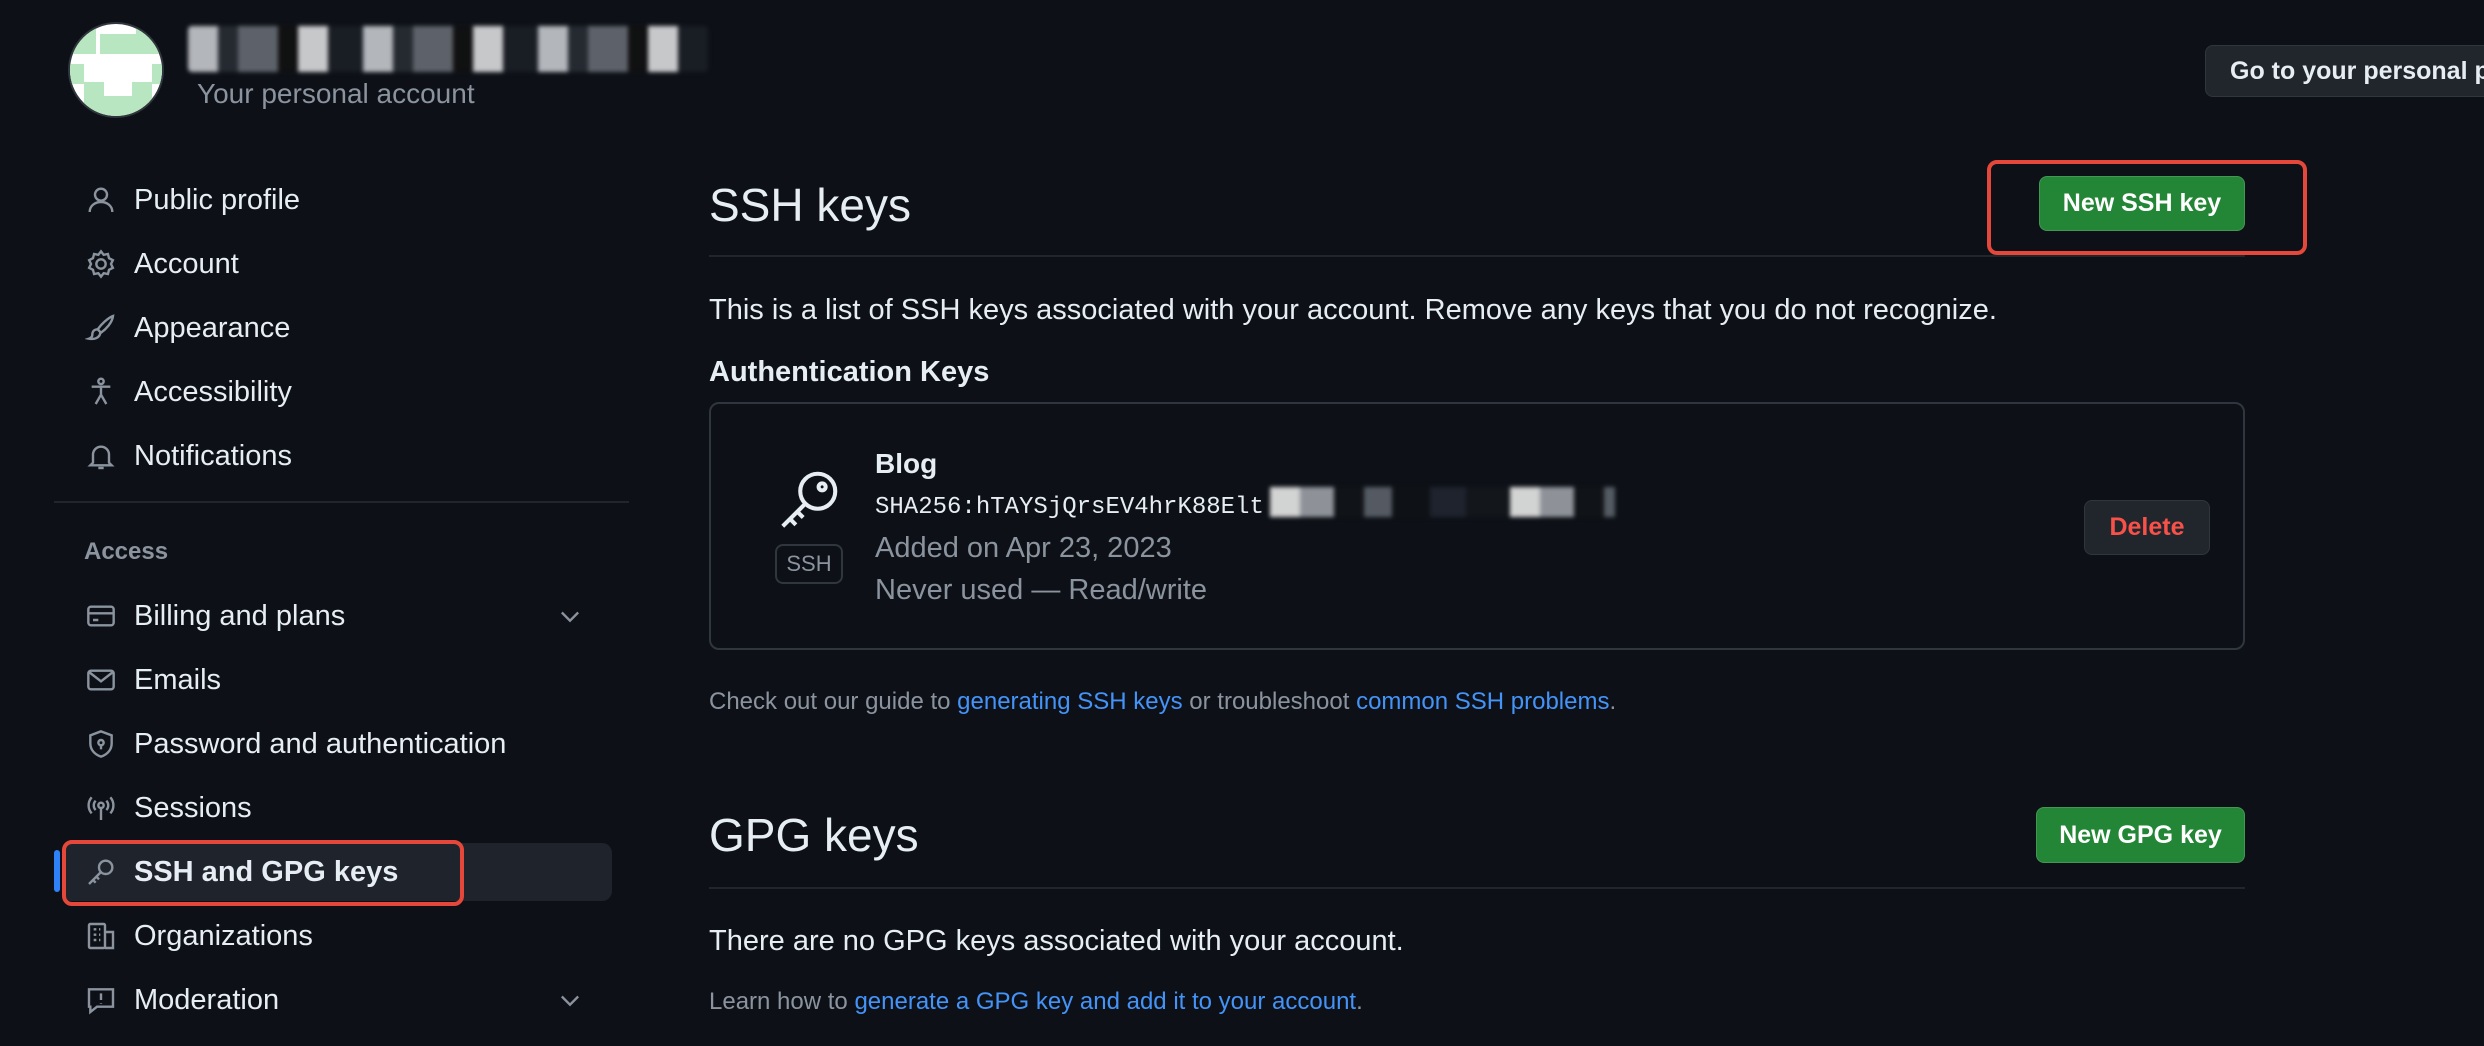  Describe the element at coordinates (101, 936) in the screenshot. I see `organization-icon` at that location.